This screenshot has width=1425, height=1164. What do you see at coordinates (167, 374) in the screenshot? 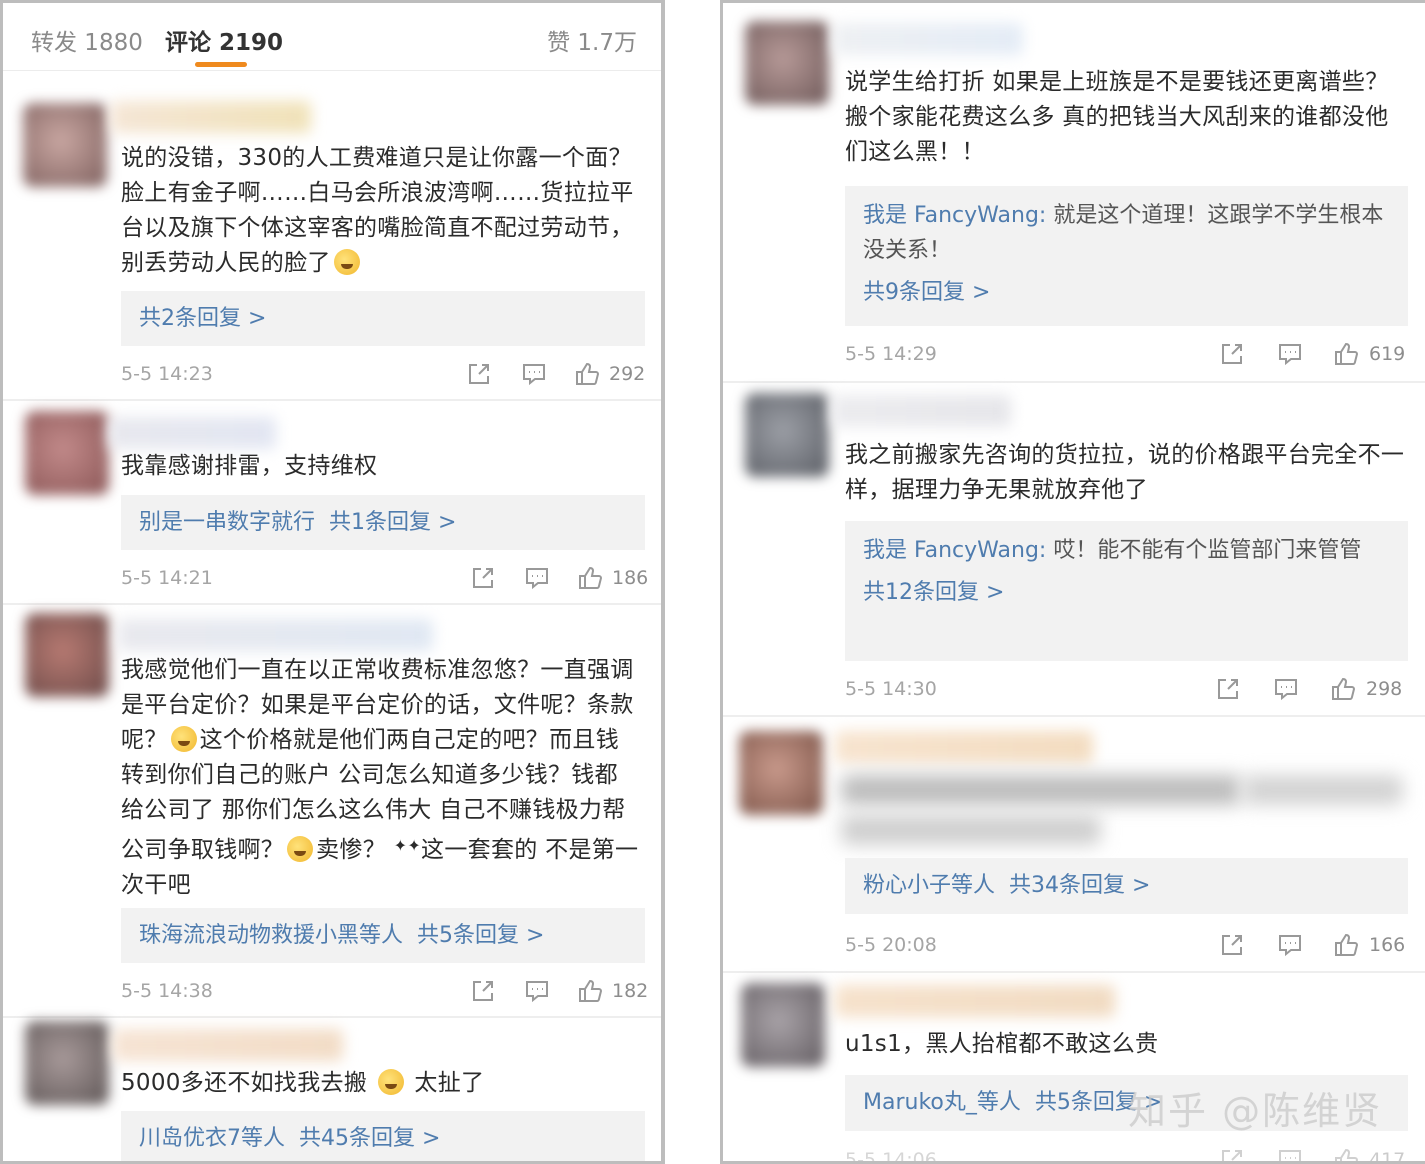
I see `comment-time: 5-5 14:23` at bounding box center [167, 374].